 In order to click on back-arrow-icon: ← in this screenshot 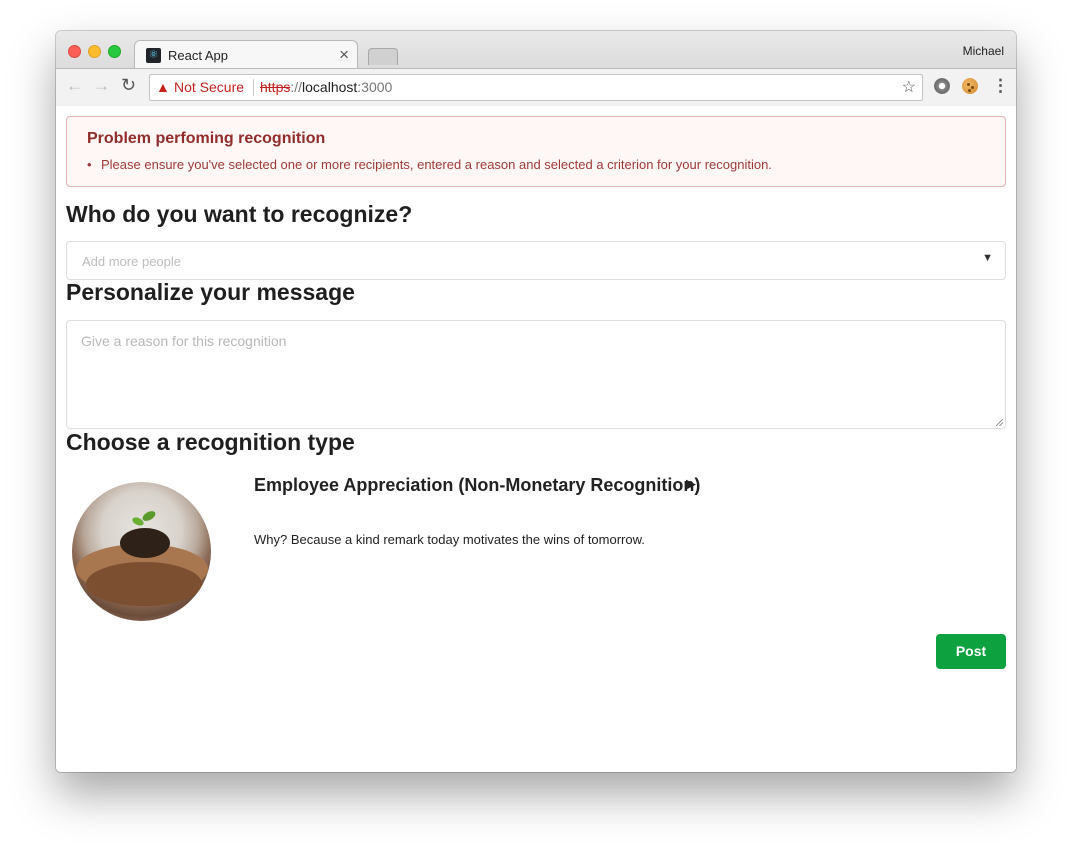, I will do `click(74, 86)`.